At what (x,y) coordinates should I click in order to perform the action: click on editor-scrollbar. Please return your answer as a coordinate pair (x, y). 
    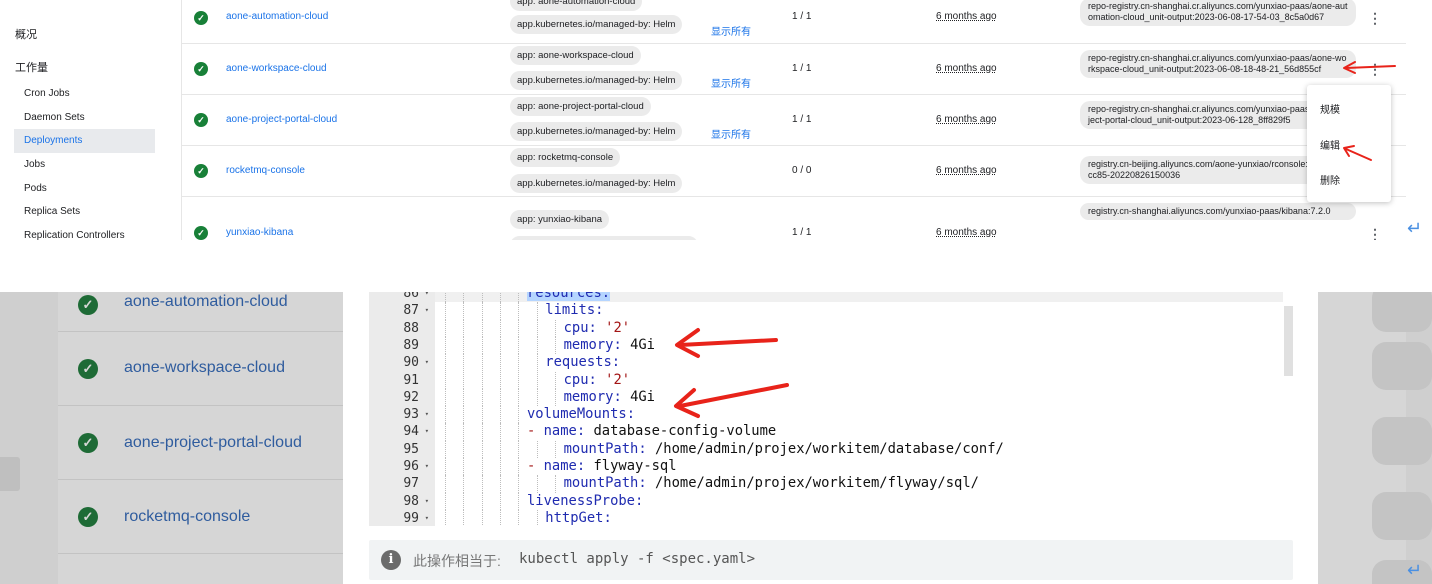
    Looking at the image, I should click on (1288, 341).